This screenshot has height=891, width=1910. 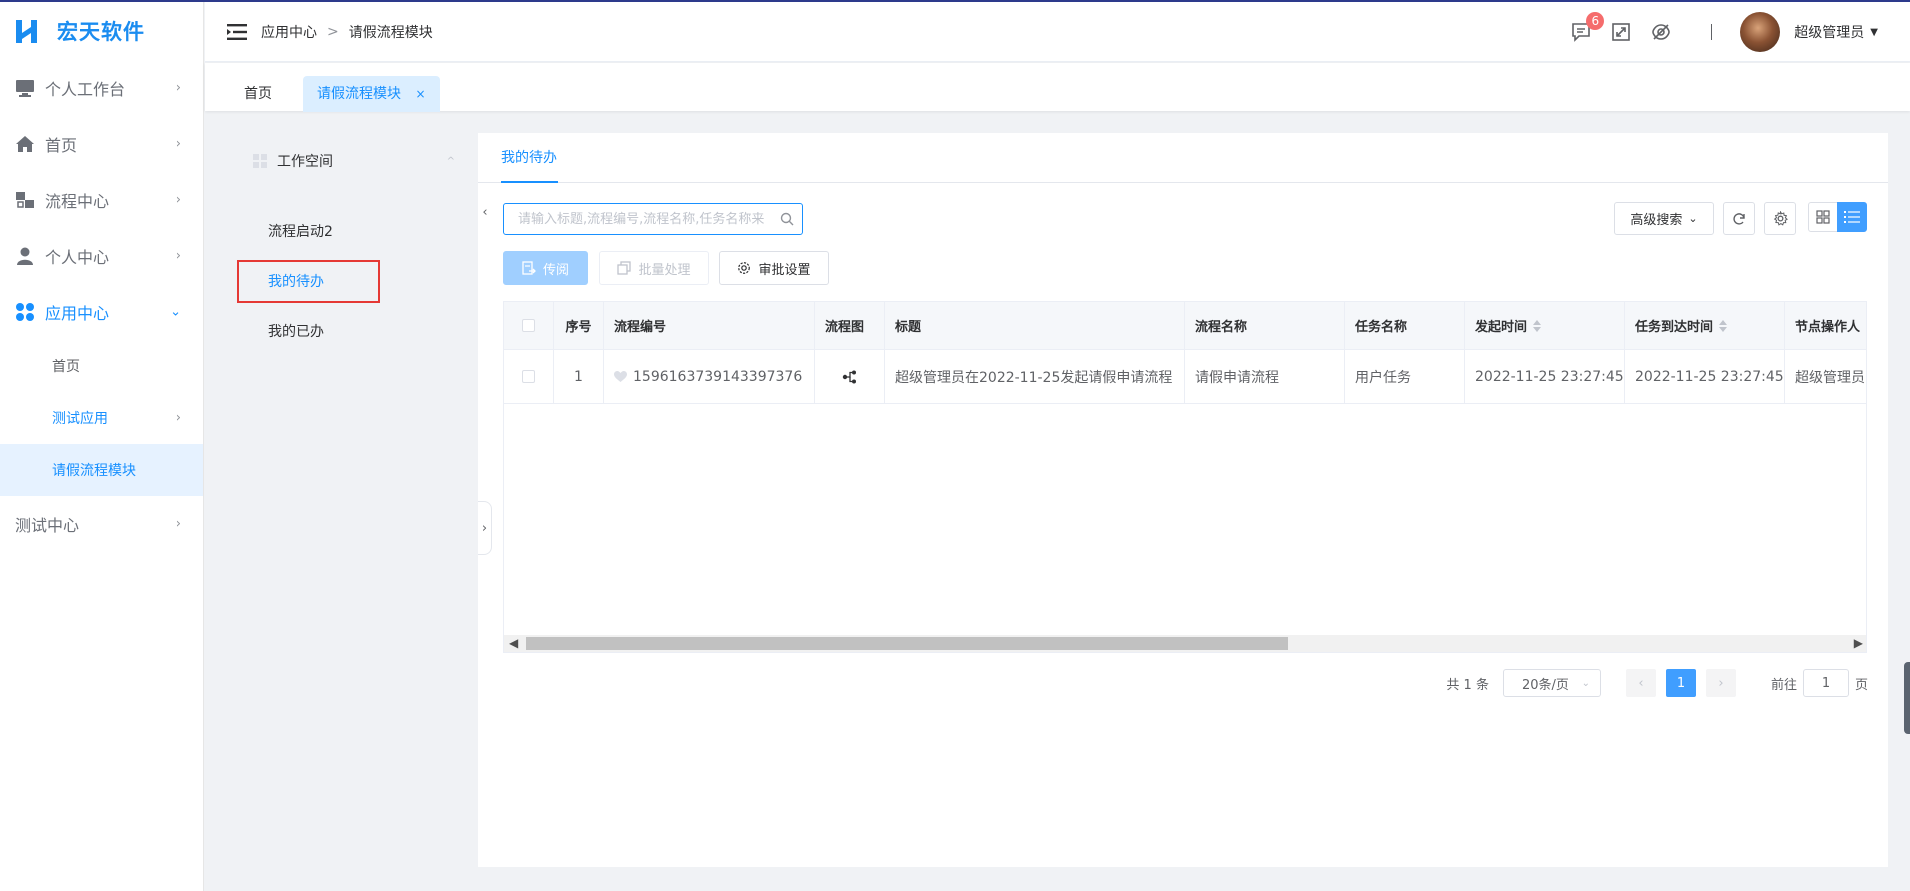 I want to click on sidebar-item-personal-center: 个人中心 ›, so click(x=101, y=256).